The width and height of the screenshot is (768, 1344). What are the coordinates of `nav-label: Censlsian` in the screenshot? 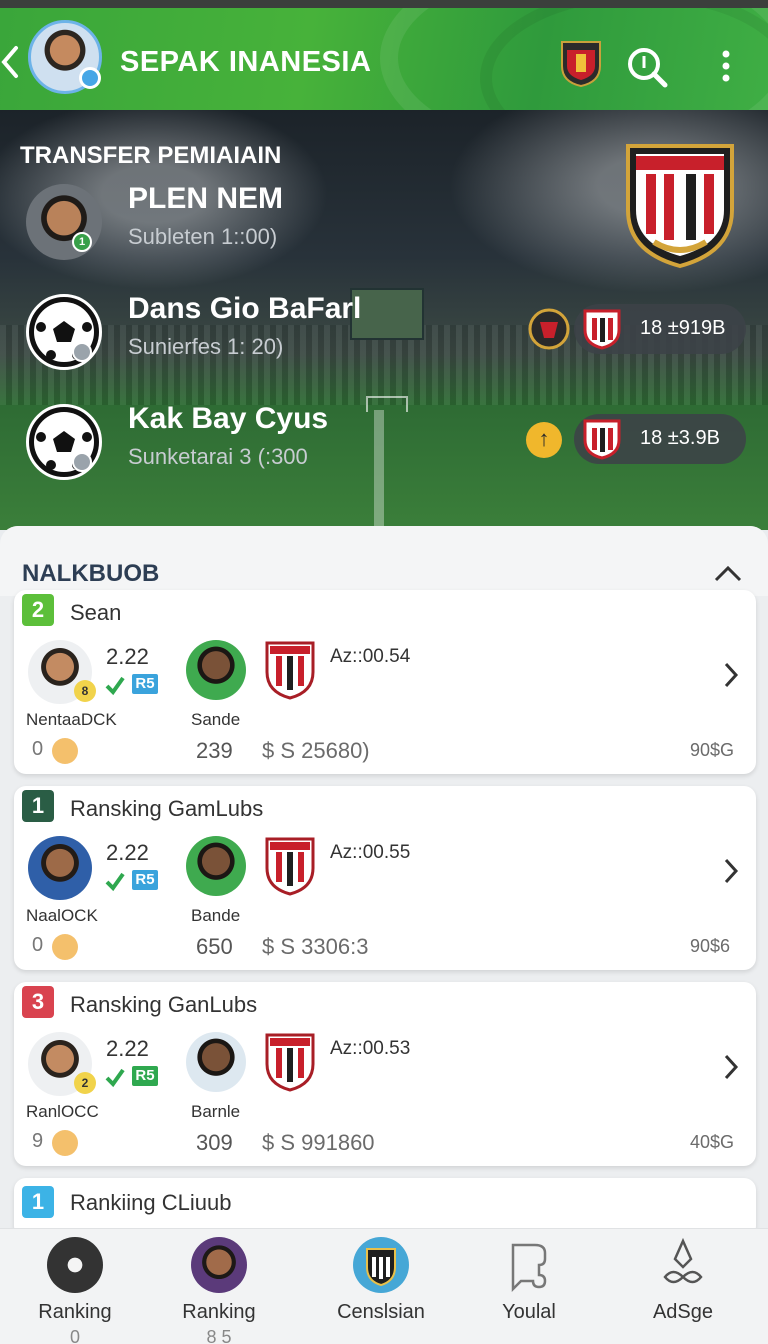 It's located at (381, 1312).